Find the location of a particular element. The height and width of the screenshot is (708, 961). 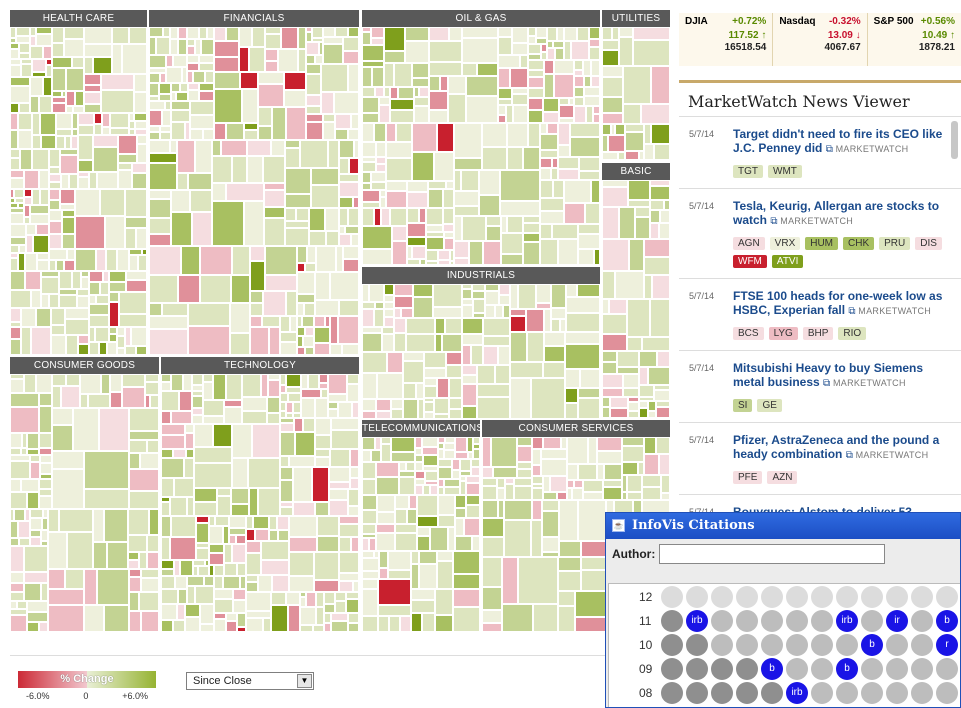

citation-dot: b is located at coordinates (872, 645).